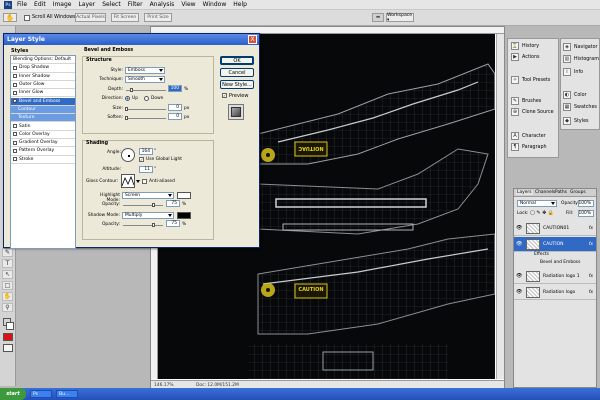 Image resolution: width=600 pixels, height=400 pixels. I want to click on menu-window: Window, so click(215, 4).